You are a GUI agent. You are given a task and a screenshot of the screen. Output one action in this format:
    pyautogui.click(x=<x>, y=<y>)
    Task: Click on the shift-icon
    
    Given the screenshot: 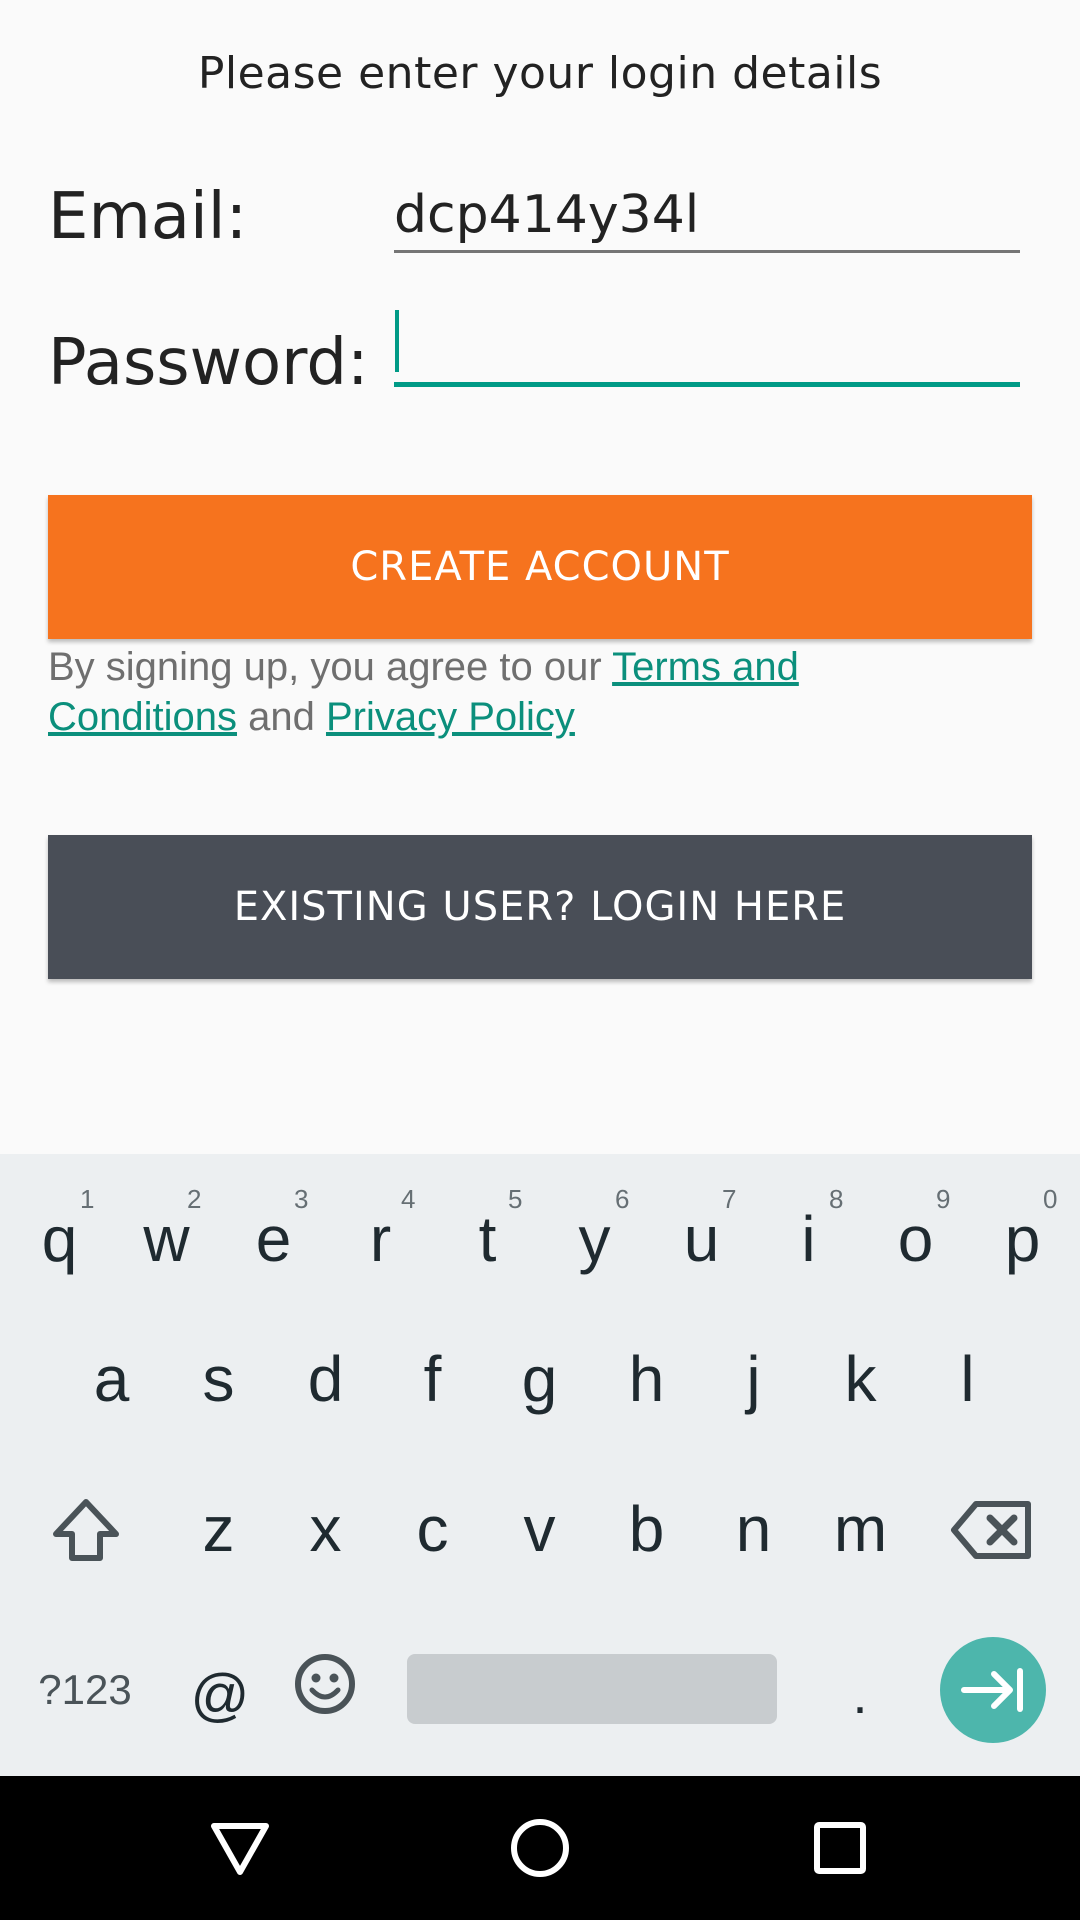 What is the action you would take?
    pyautogui.click(x=86, y=1530)
    